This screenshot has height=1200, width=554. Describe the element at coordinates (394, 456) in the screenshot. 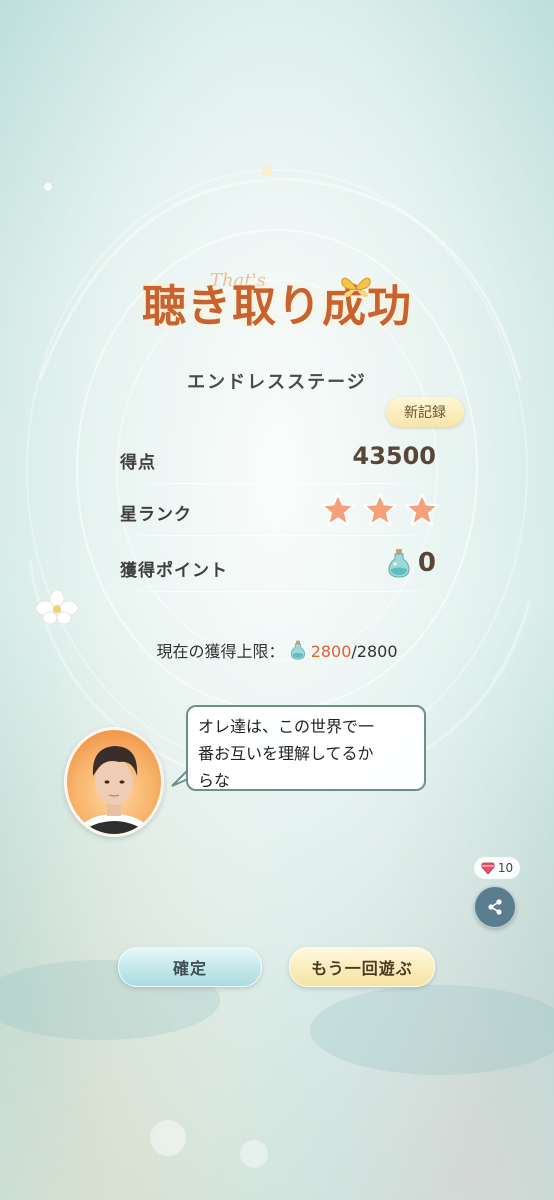

I see `score-value: 43500` at that location.